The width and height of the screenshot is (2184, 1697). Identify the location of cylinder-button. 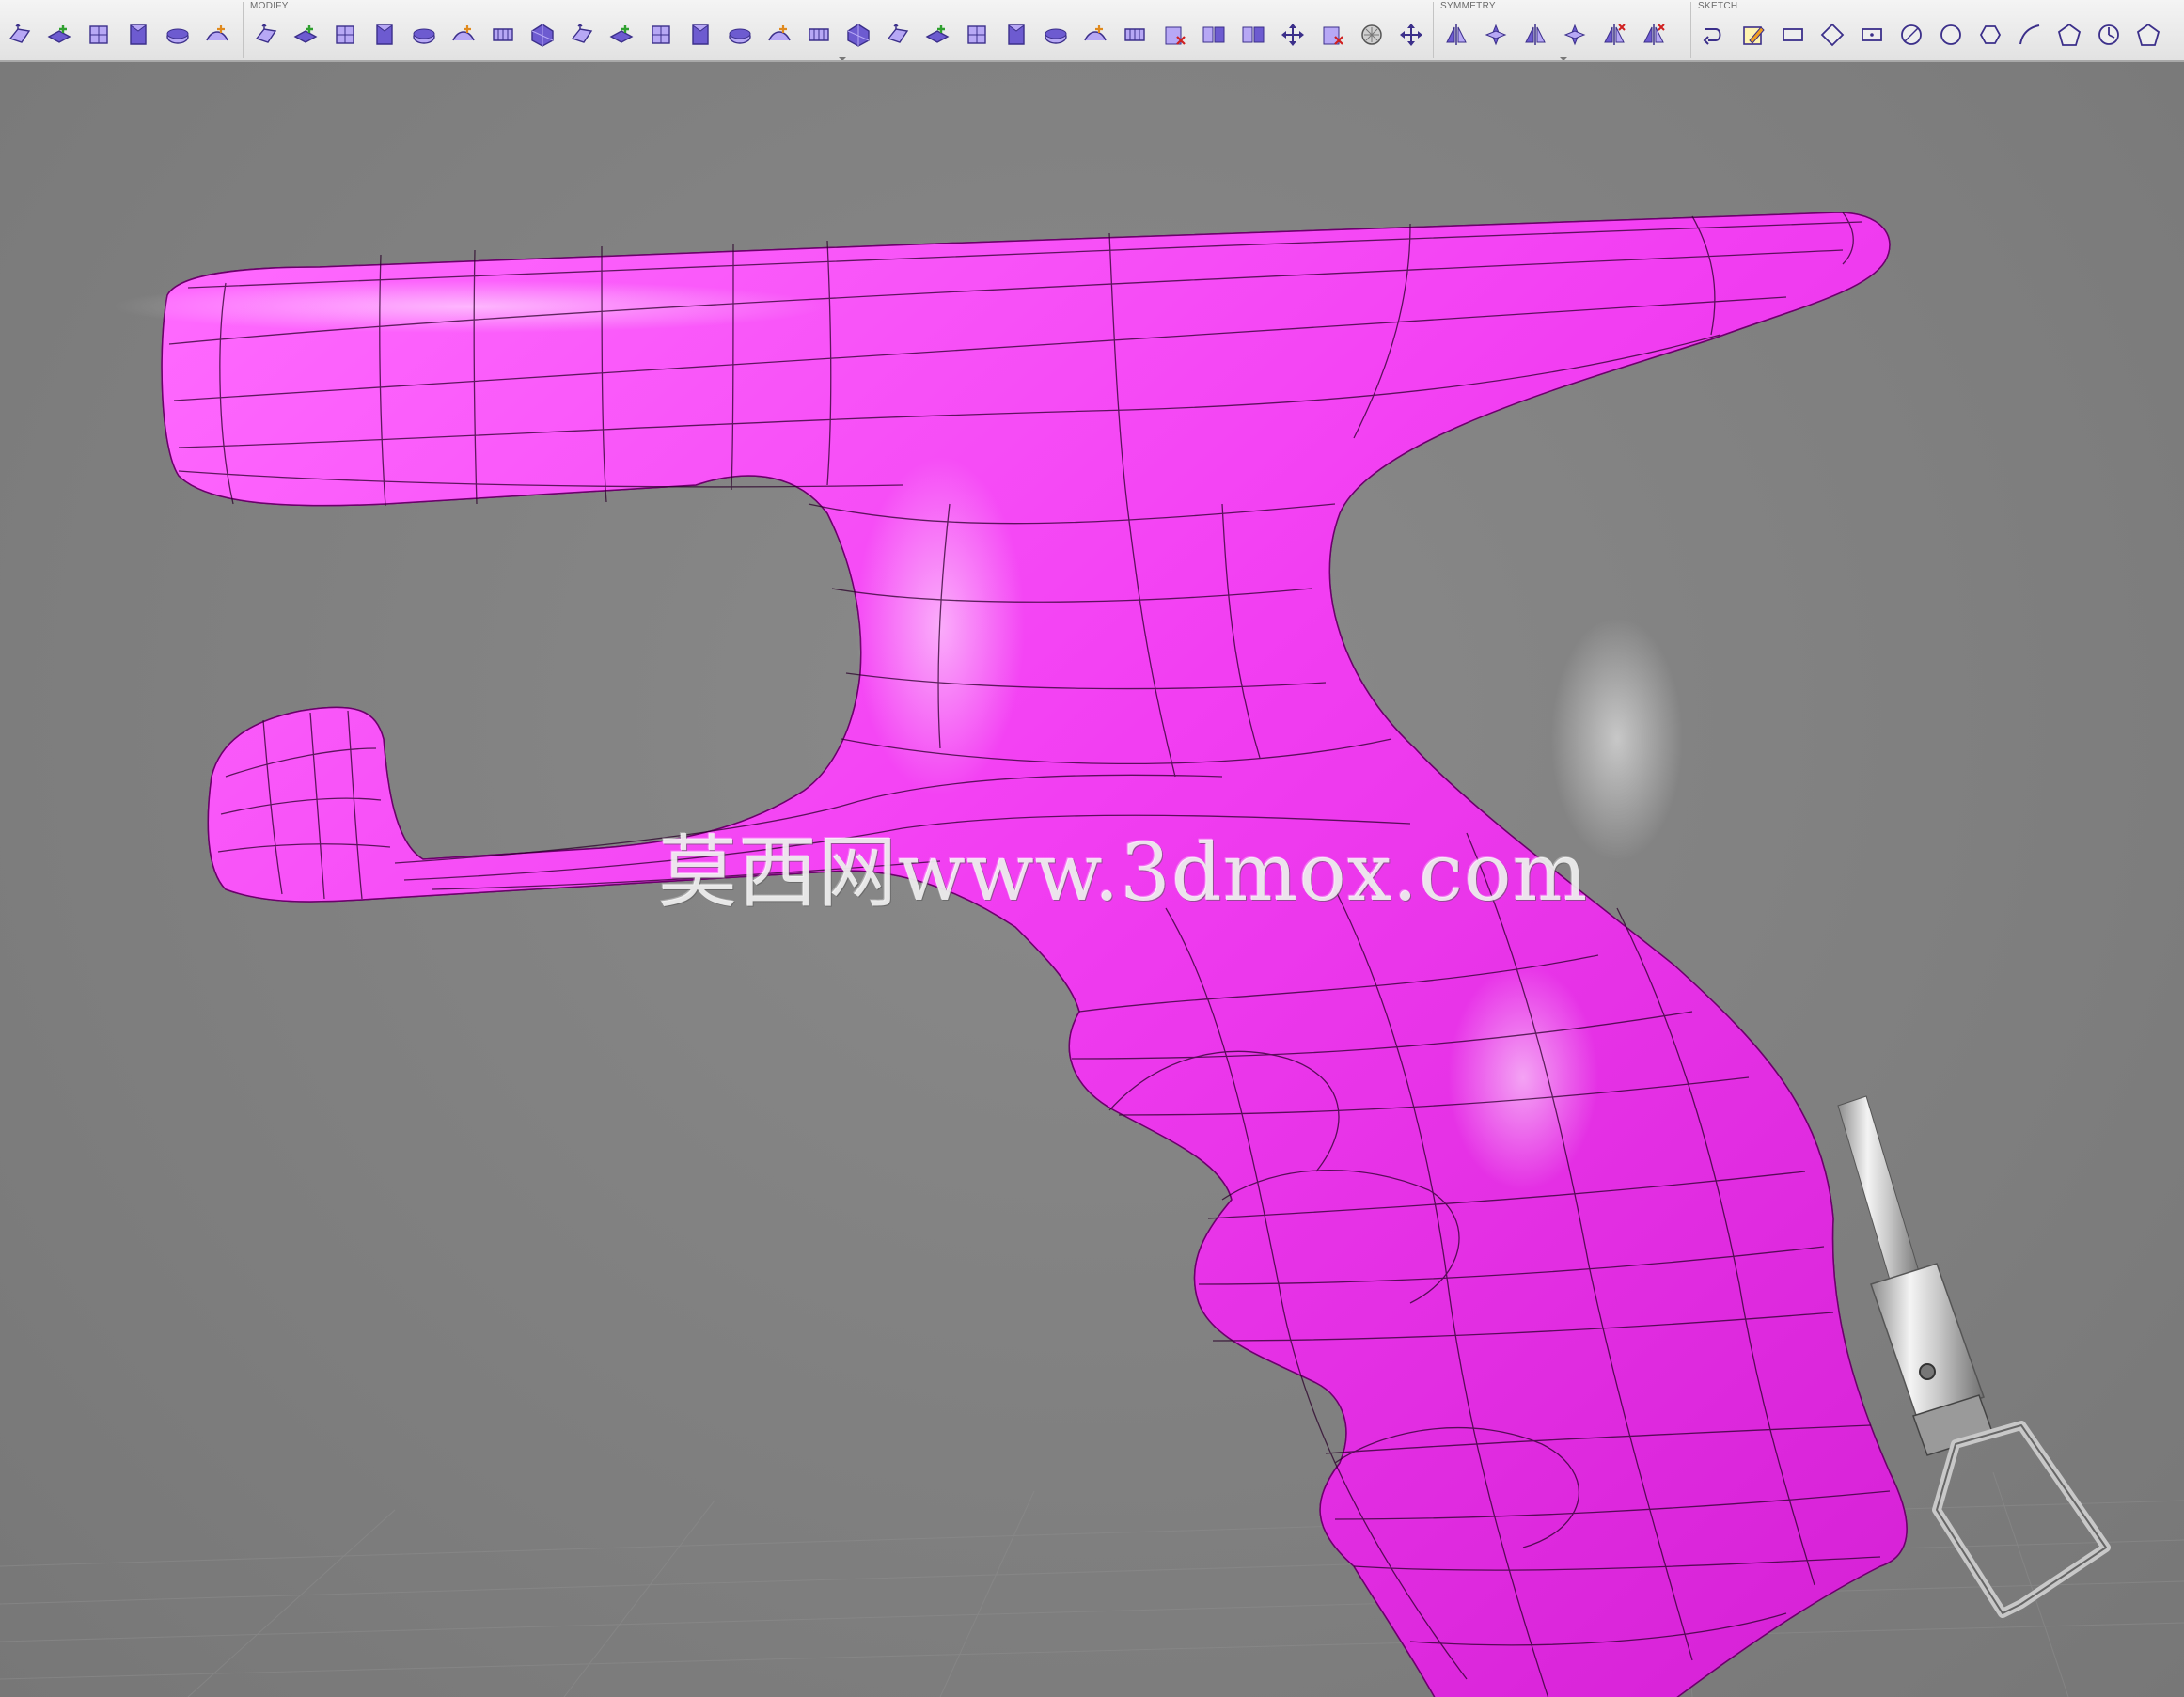
(138, 35).